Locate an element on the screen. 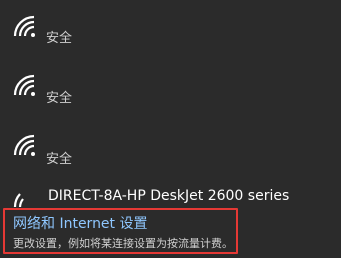 The height and width of the screenshot is (258, 341). settings-link-description: 更改设置，例如将某连接设置为按流量计费。 is located at coordinates (123, 243).